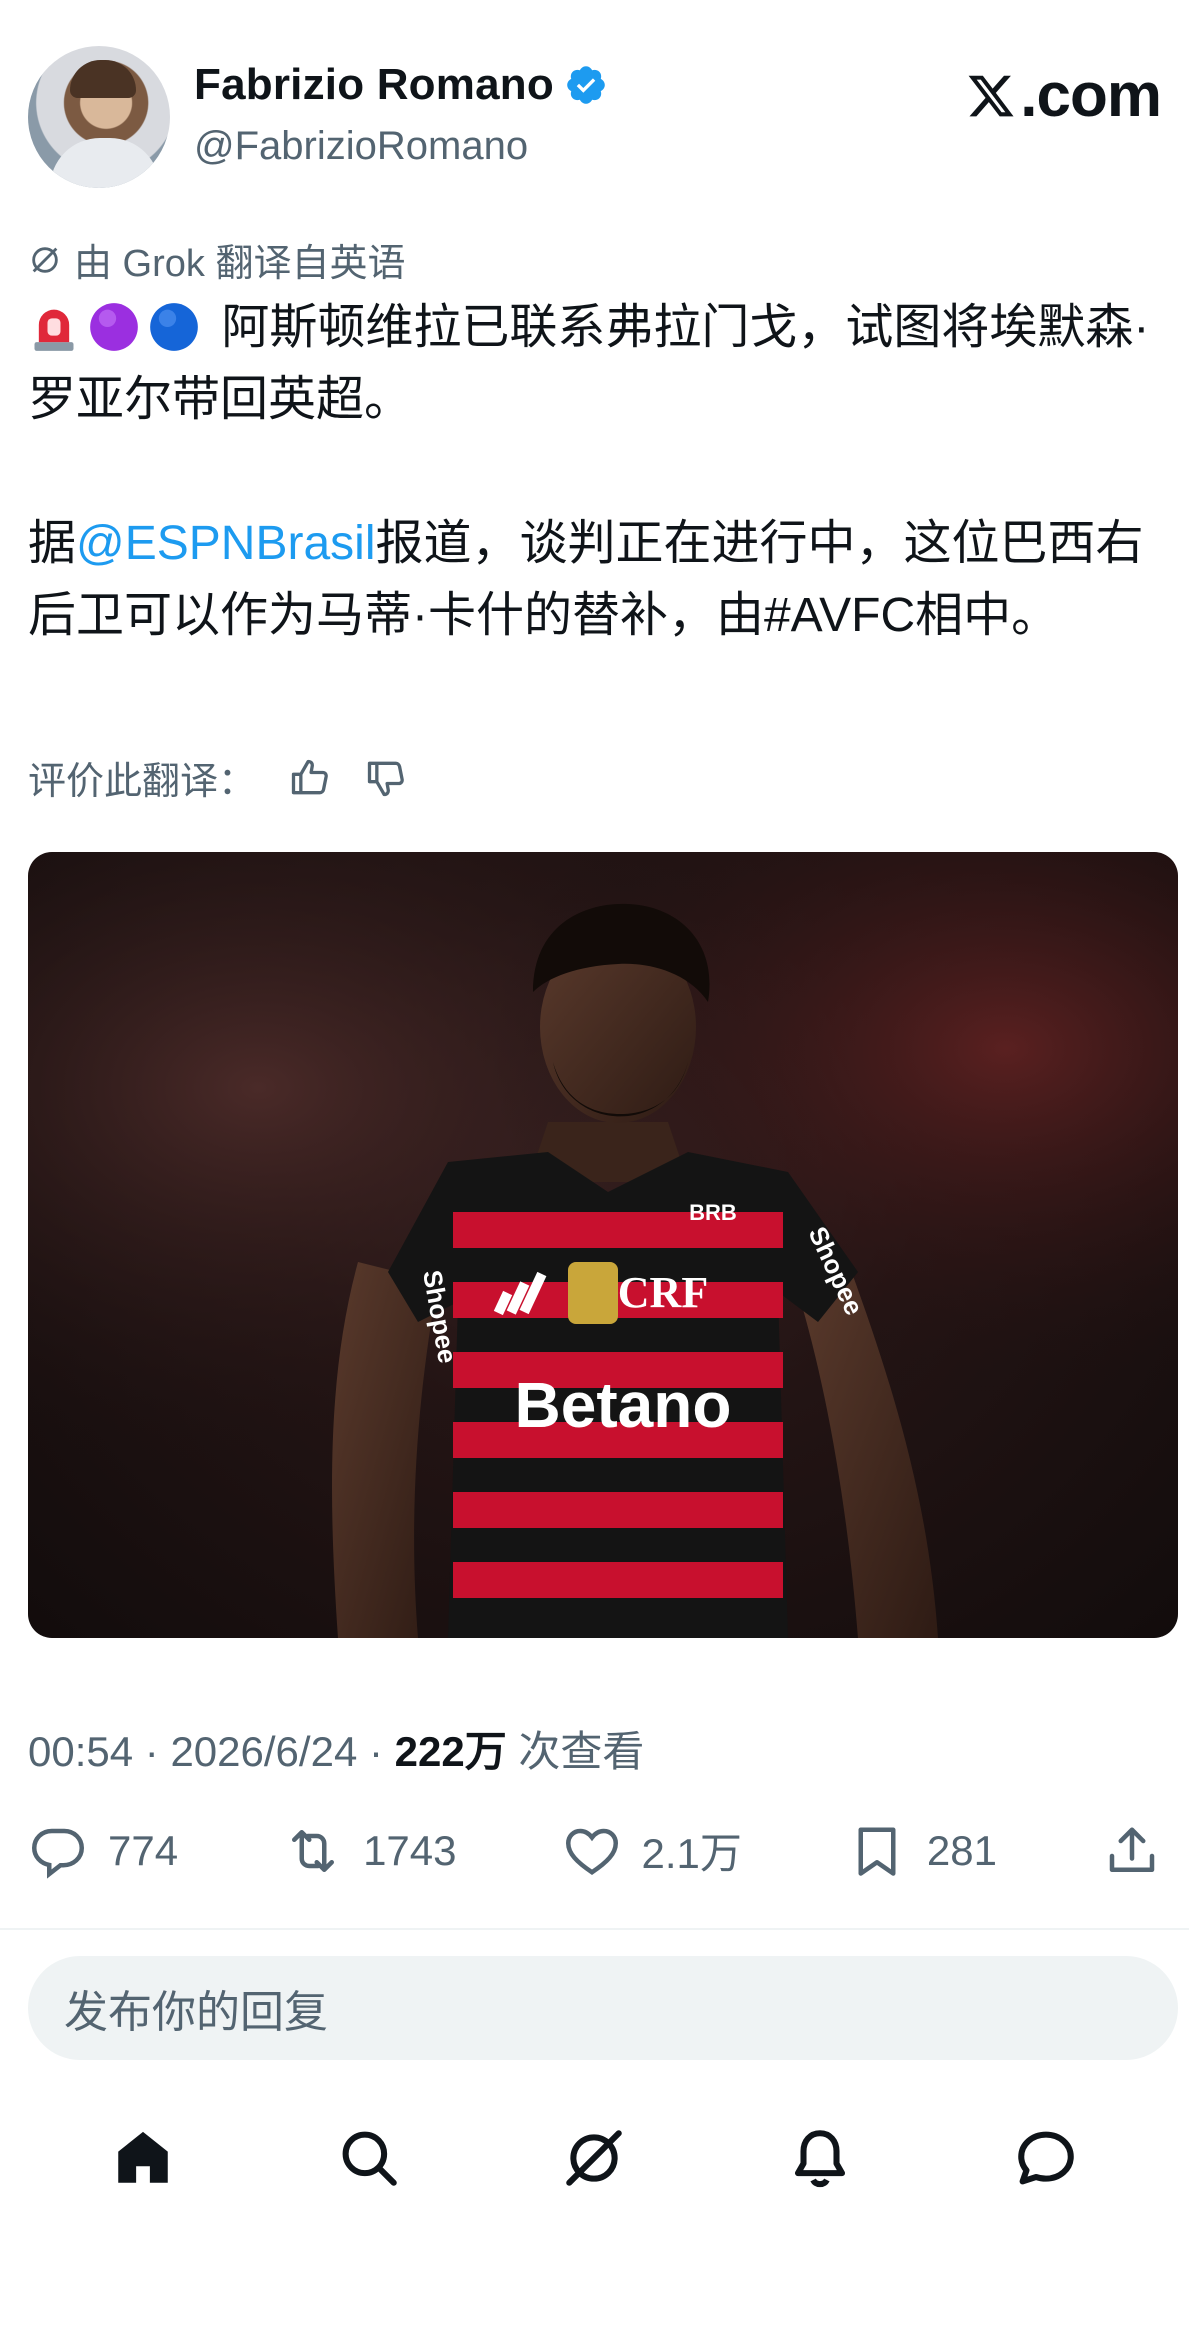 The width and height of the screenshot is (1189, 2332). What do you see at coordinates (174, 327) in the screenshot?
I see `blue-circle-emoji-icon` at bounding box center [174, 327].